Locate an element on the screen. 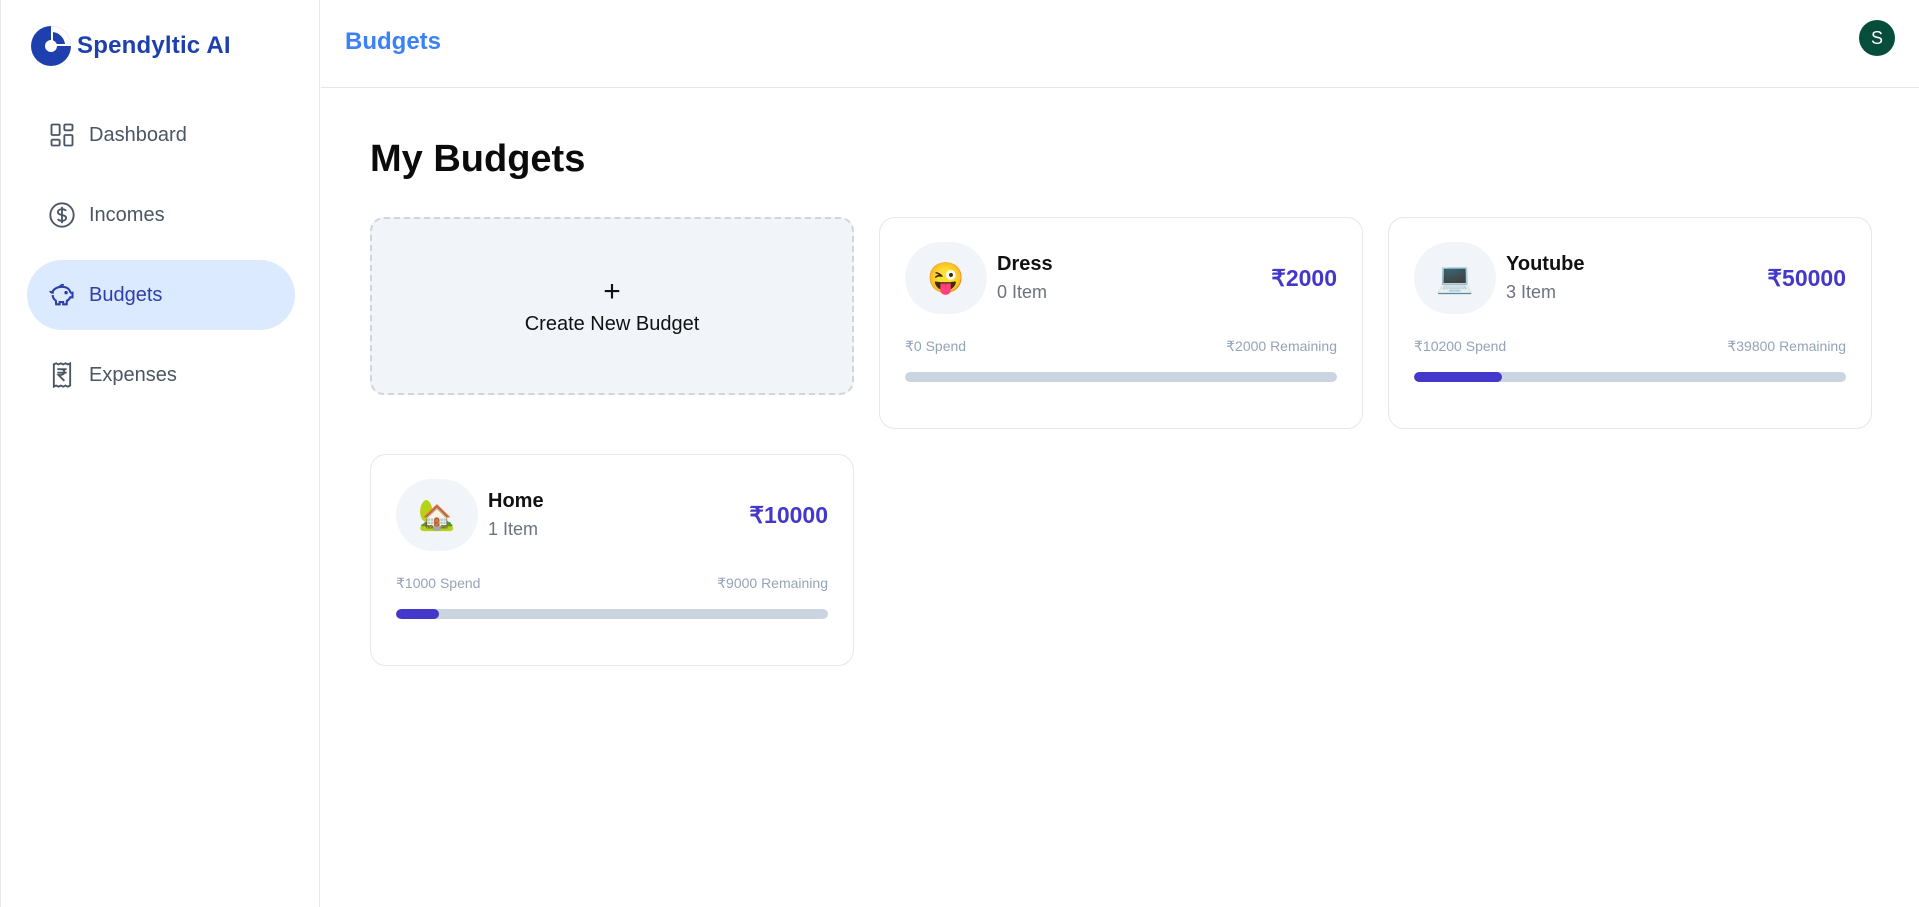 This screenshot has height=907, width=1919. create-budget-label: Create New Budget is located at coordinates (612, 323).